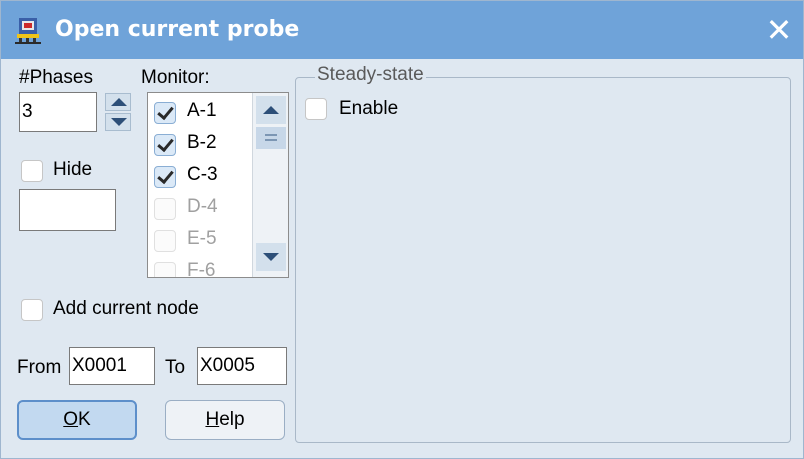  Describe the element at coordinates (58, 112) in the screenshot. I see `phases-input` at that location.